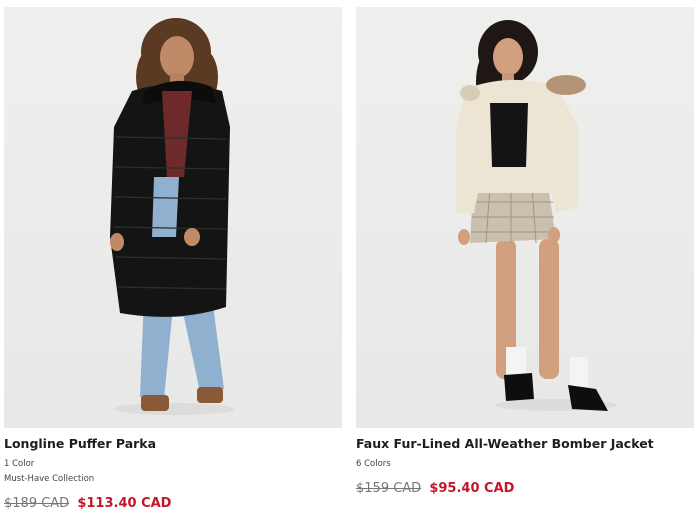  I want to click on sale-price: $95.40 CAD, so click(472, 488).